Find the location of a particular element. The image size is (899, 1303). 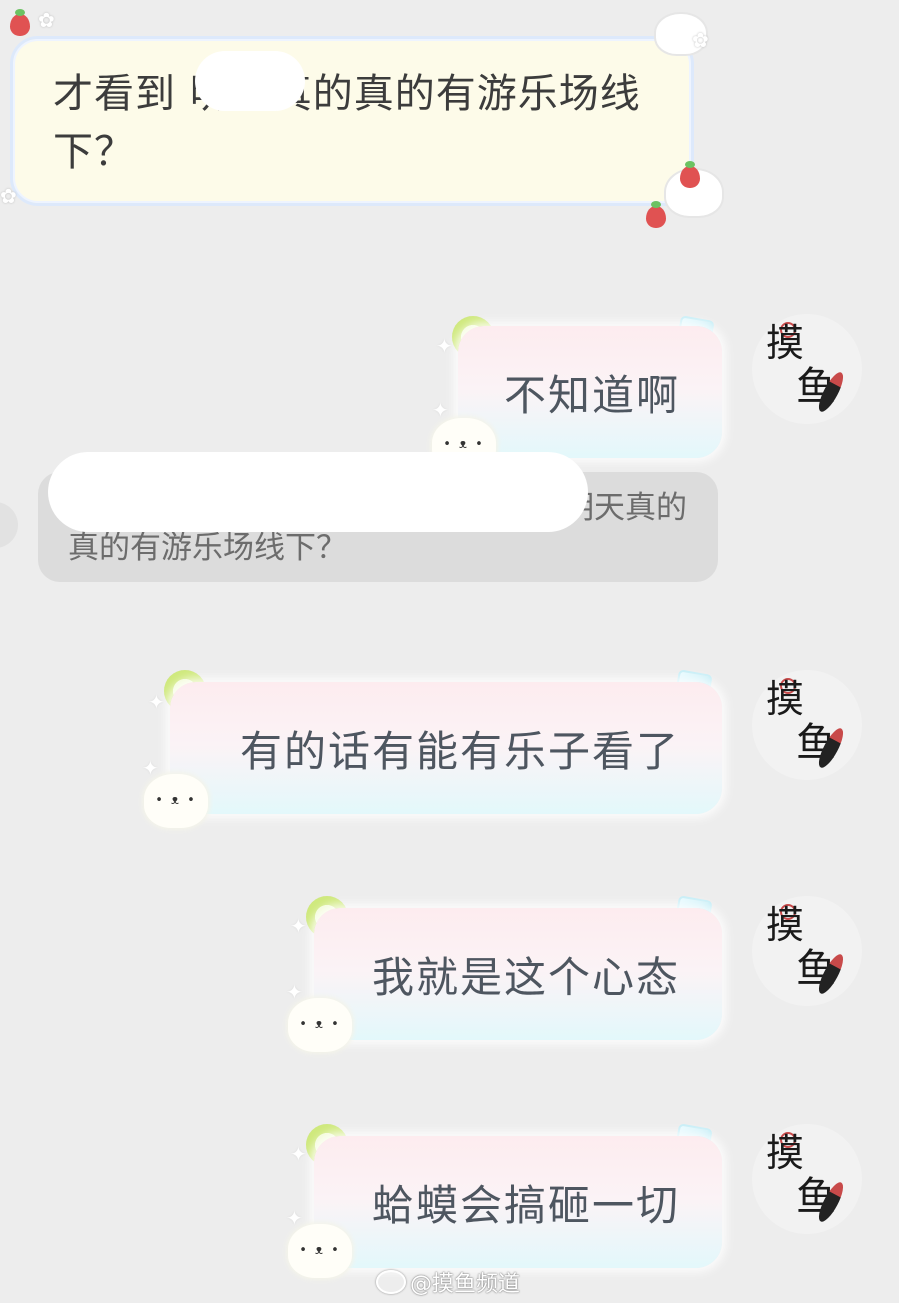

outgoing-message-text: 我就是这个心态 is located at coordinates (525, 977).